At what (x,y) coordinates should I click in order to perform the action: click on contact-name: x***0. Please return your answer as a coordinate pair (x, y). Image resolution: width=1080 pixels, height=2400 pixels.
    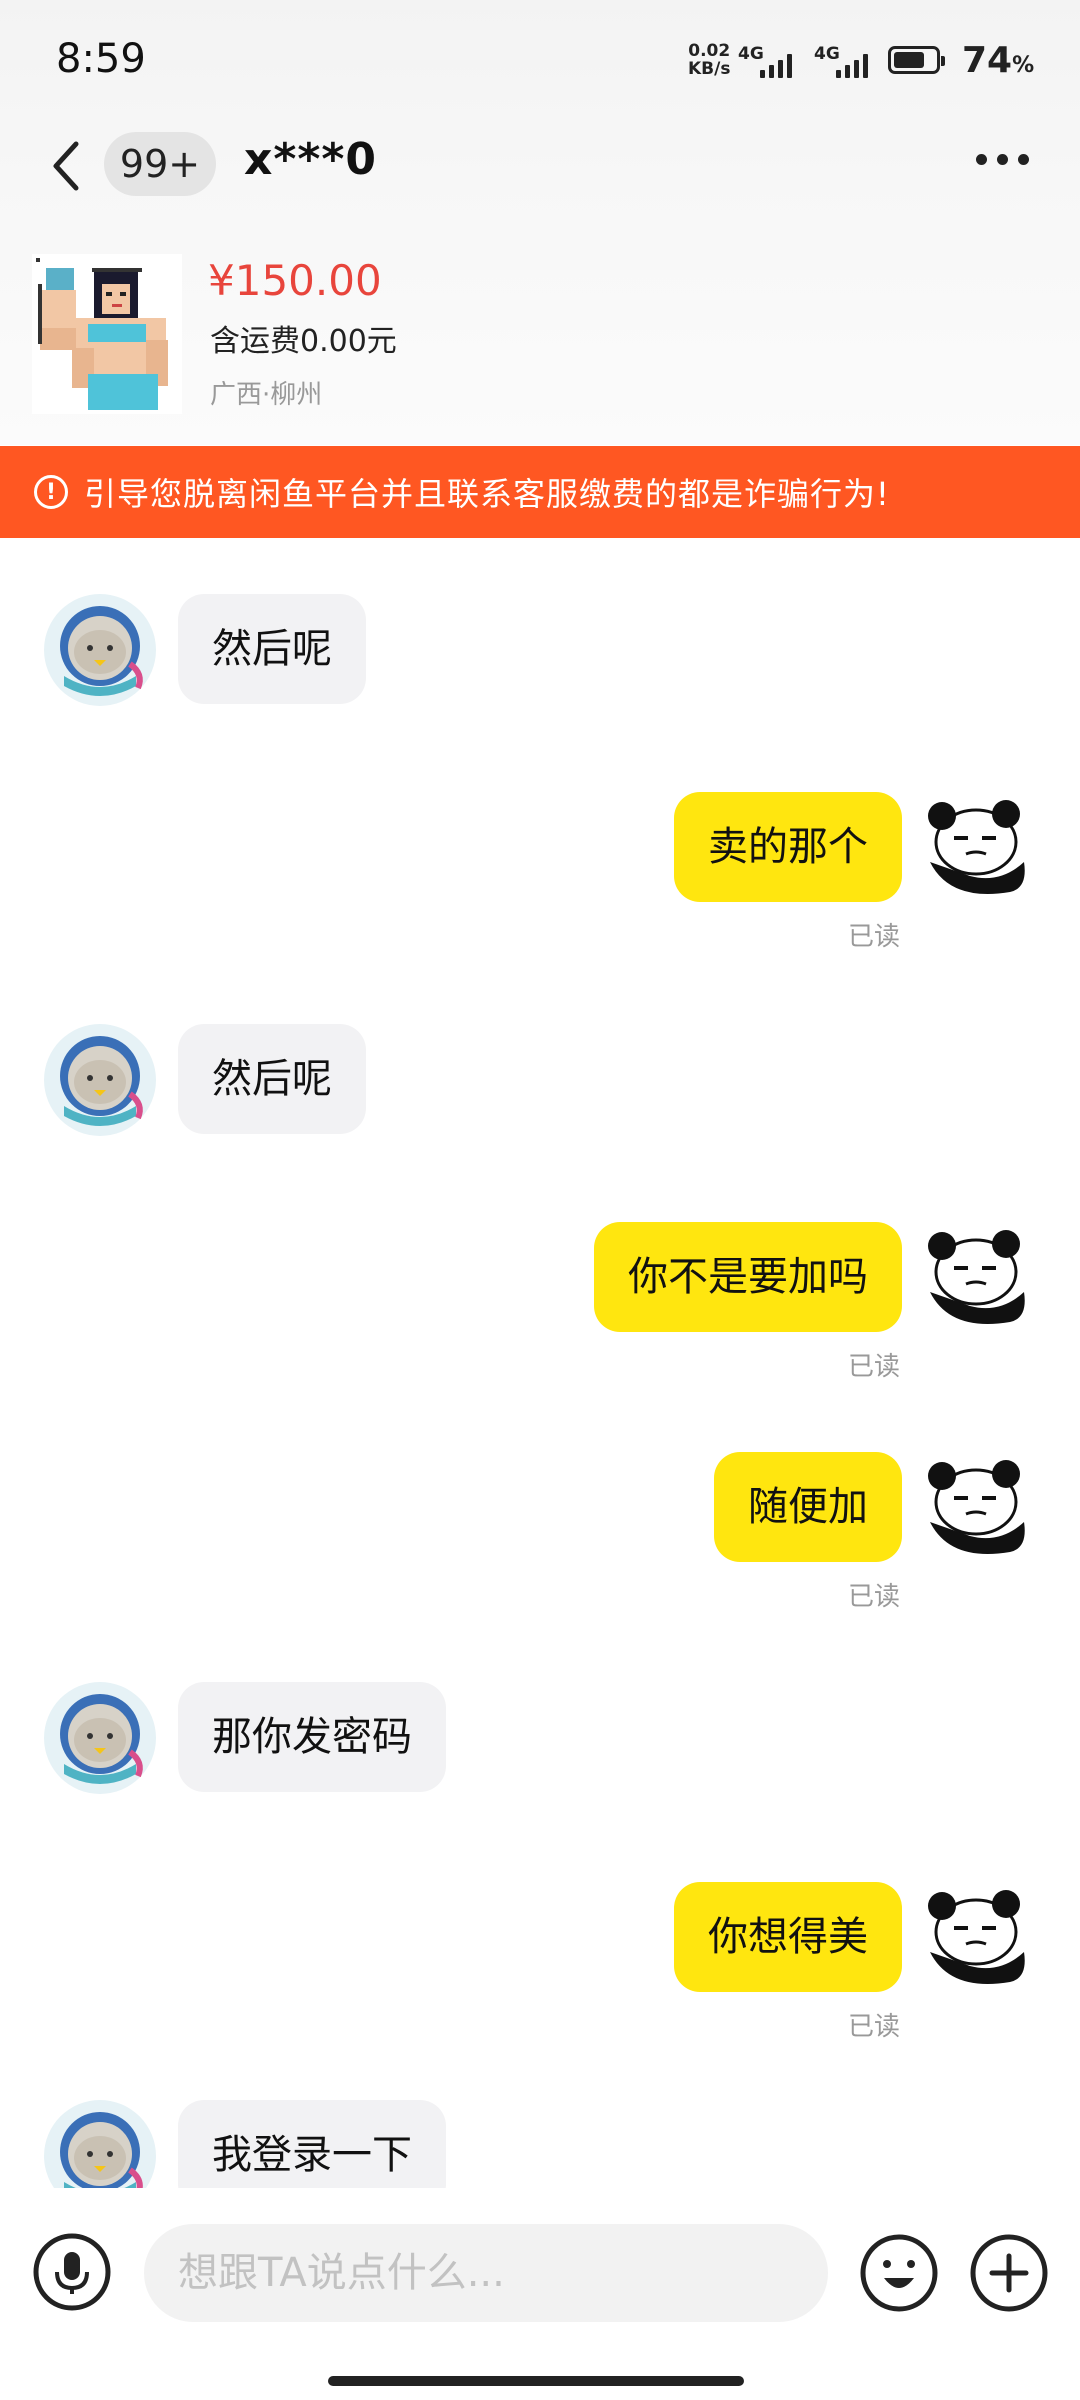
    Looking at the image, I should click on (310, 159).